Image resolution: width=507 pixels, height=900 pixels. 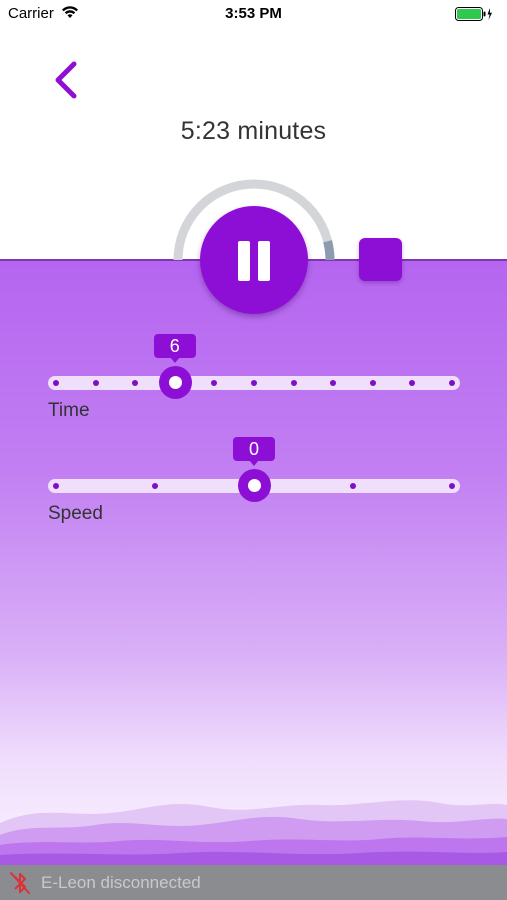 What do you see at coordinates (380, 259) in the screenshot?
I see `stop-button` at bounding box center [380, 259].